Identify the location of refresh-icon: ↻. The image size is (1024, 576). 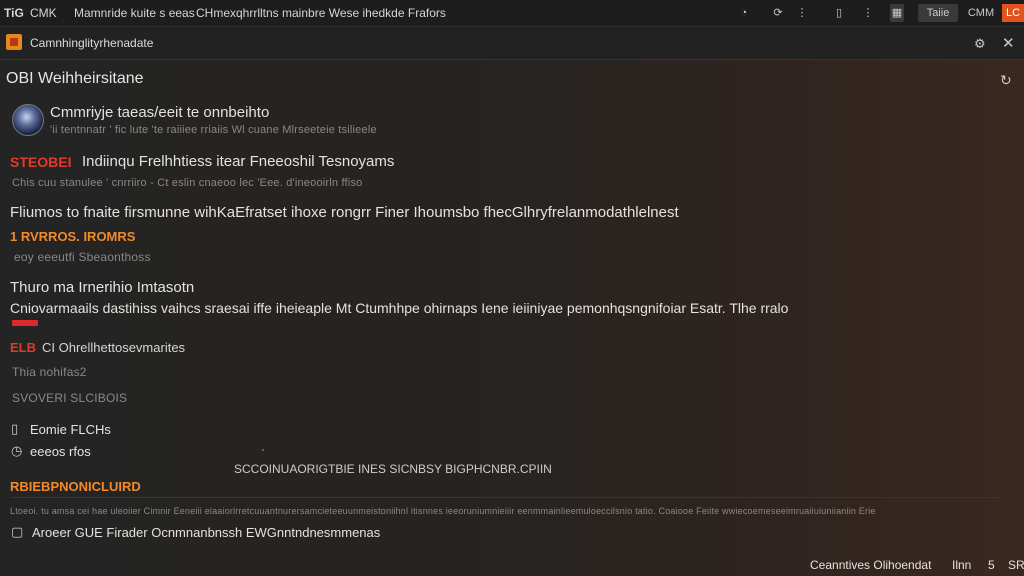
(1006, 80).